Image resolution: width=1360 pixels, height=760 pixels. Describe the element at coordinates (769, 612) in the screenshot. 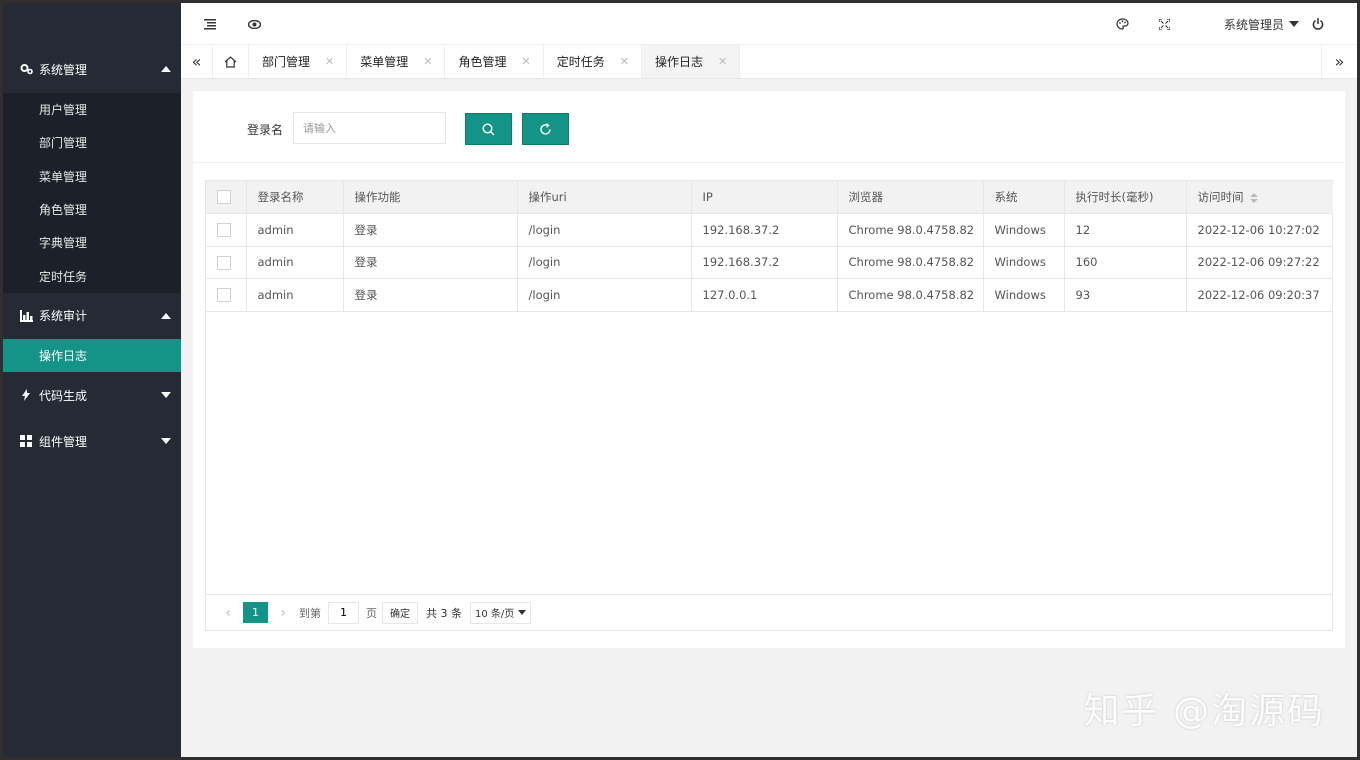

I see `pagination: ‹ 1 › 到第 页 确定 共 3 条 10 条/页` at that location.